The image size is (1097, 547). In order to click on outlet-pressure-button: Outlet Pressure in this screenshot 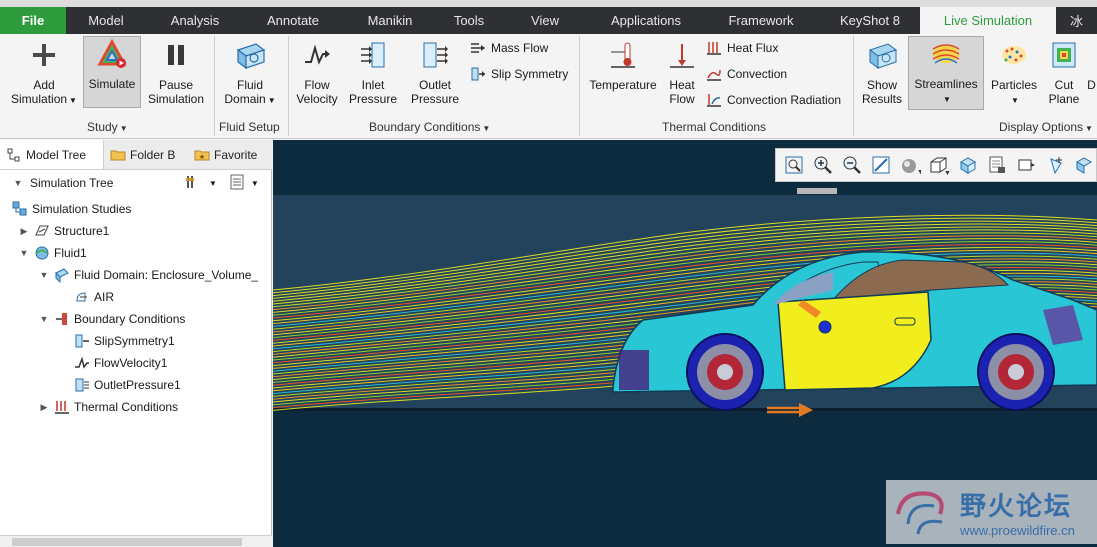, I will do `click(435, 78)`.